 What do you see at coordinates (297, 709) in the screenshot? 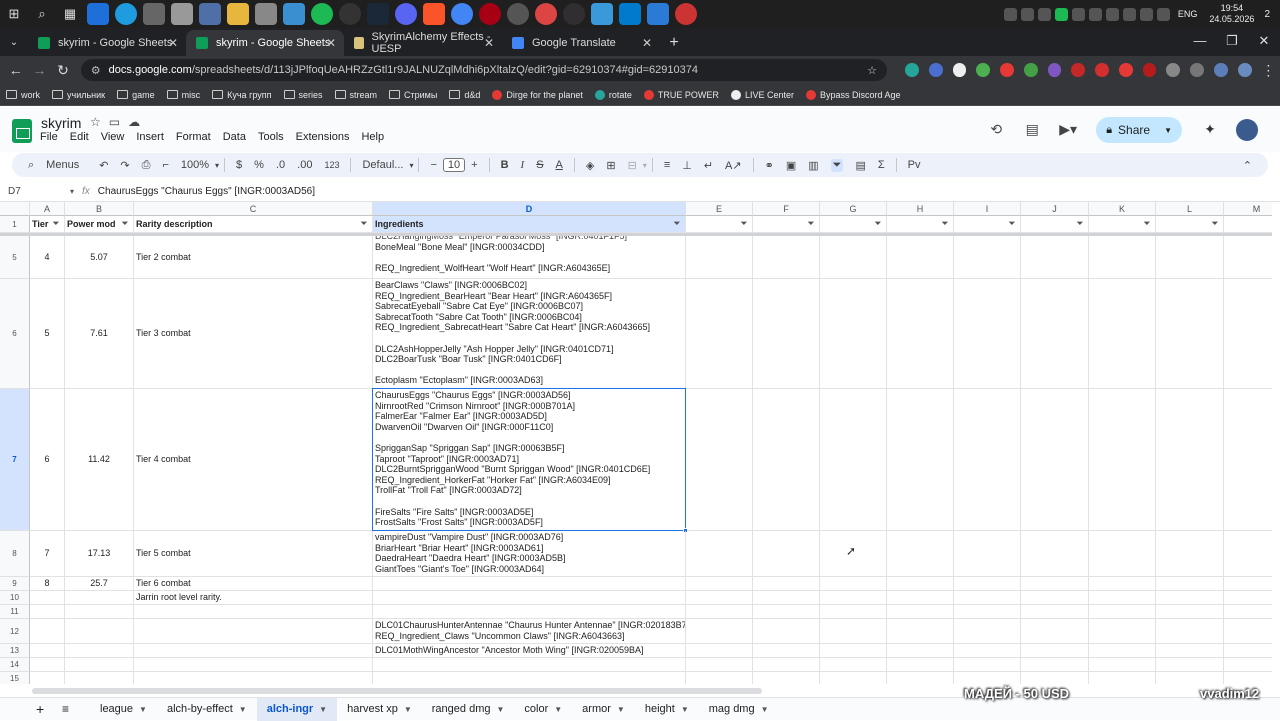
I see `sheet-tab: alch-ingr ▼` at bounding box center [297, 709].